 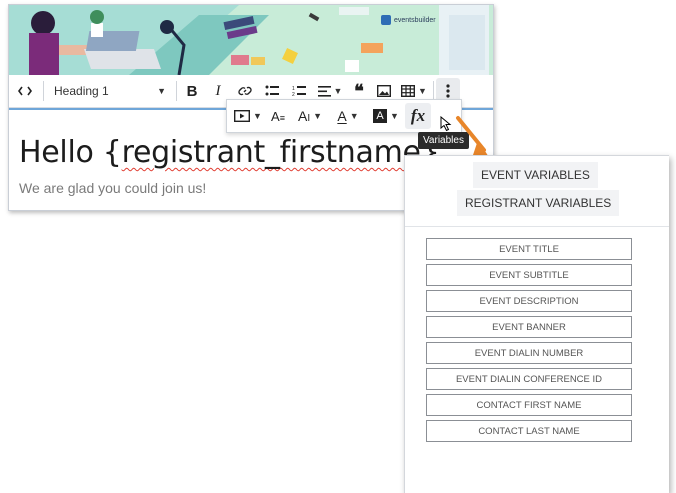 What do you see at coordinates (293, 94) in the screenshot?
I see `svg-text: 2` at bounding box center [293, 94].